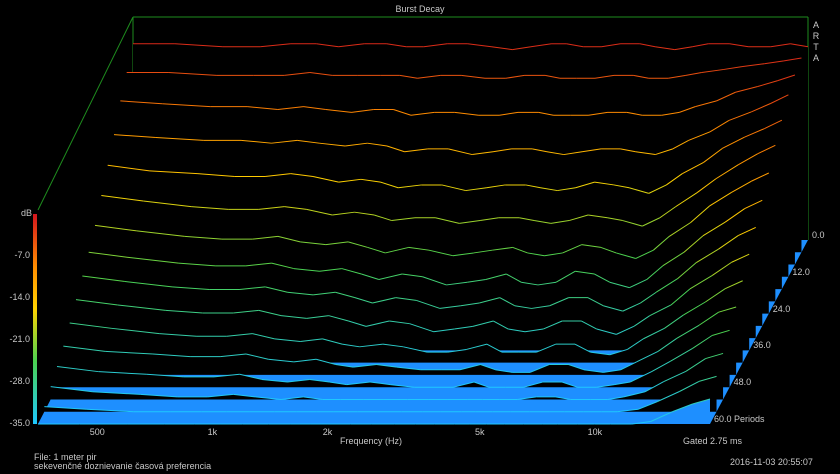  Describe the element at coordinates (19, 381) in the screenshot. I see `z-tick-label: -28.0` at that location.